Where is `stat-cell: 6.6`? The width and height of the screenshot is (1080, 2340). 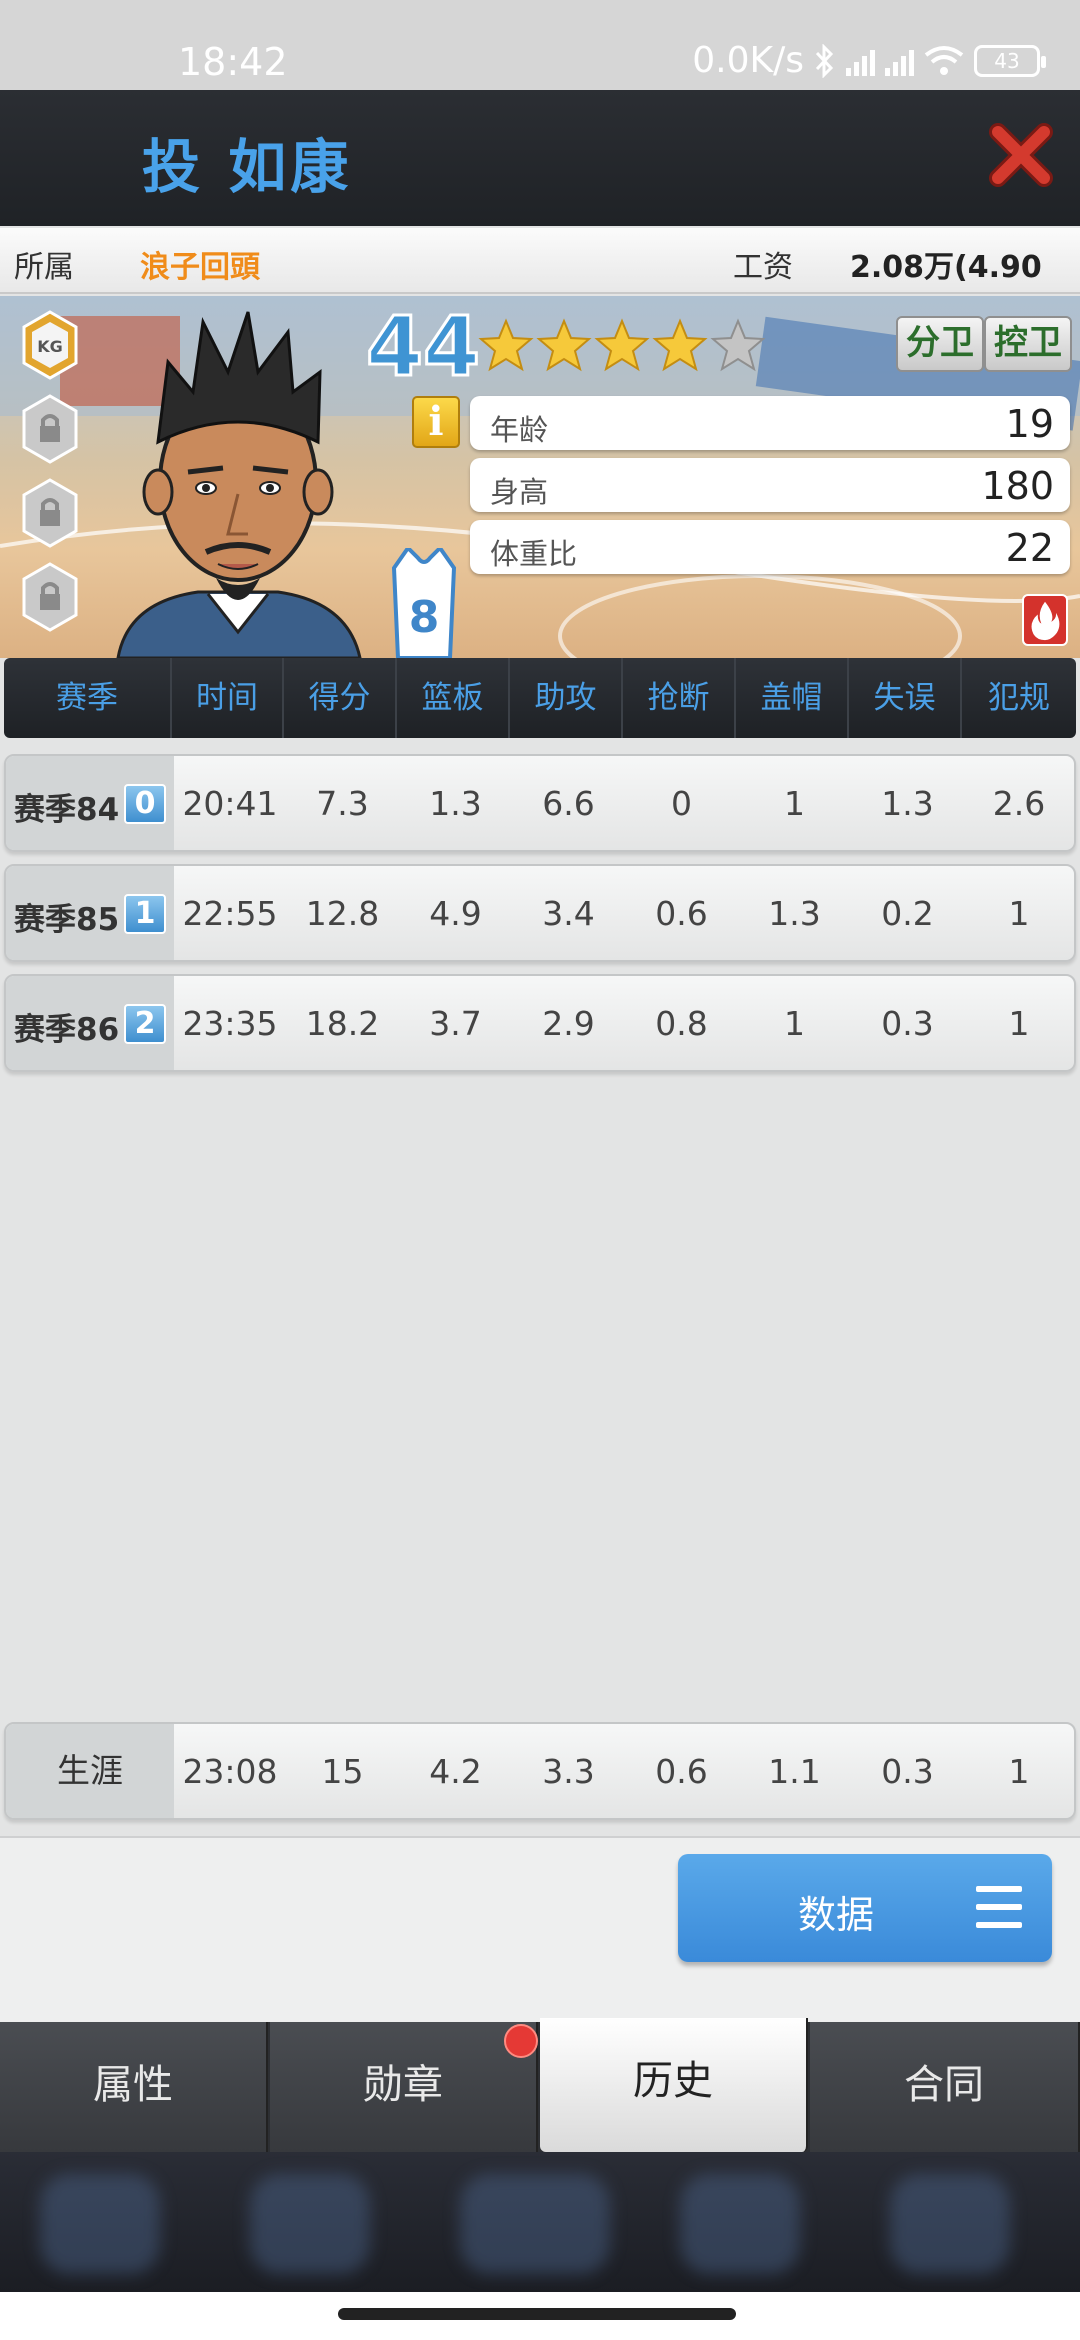 stat-cell: 6.6 is located at coordinates (568, 803).